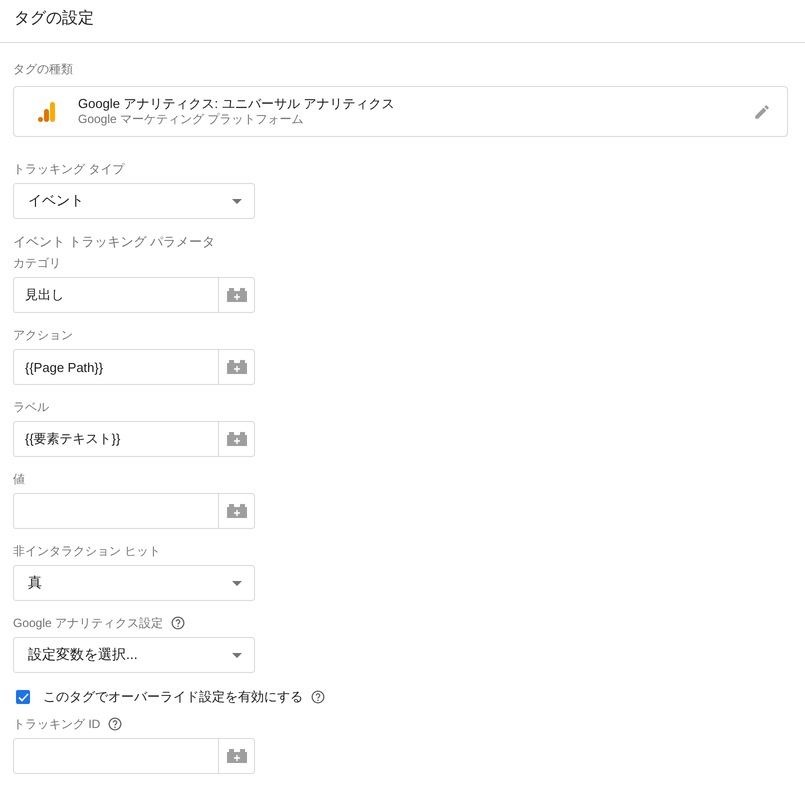 The image size is (805, 787). What do you see at coordinates (134, 583) in the screenshot?
I see `dropdown-select: 真` at bounding box center [134, 583].